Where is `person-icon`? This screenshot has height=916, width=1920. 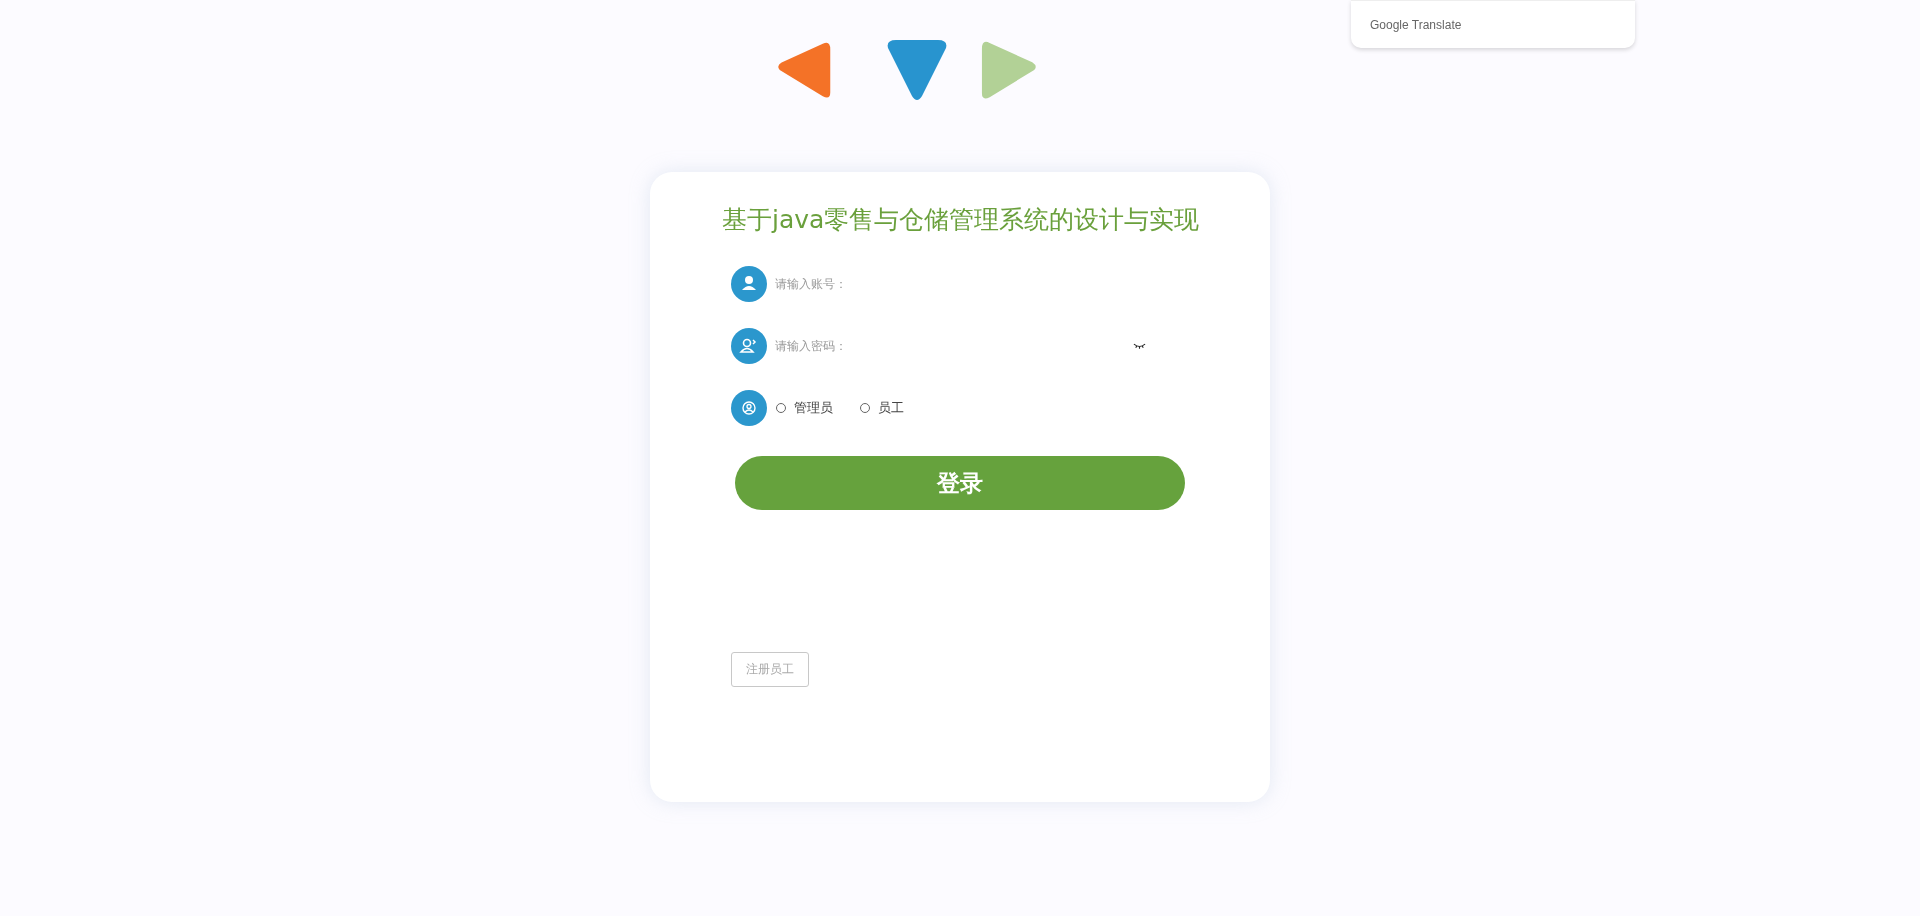 person-icon is located at coordinates (749, 346).